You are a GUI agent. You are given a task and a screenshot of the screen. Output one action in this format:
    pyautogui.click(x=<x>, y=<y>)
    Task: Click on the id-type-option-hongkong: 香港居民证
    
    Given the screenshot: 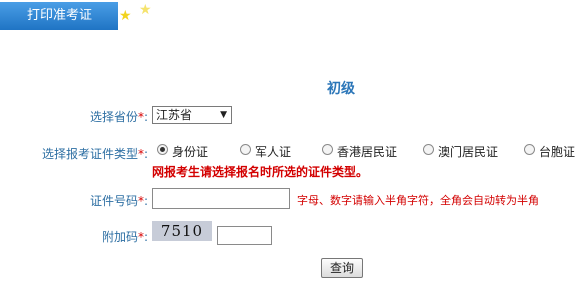 What is the action you would take?
    pyautogui.click(x=359, y=151)
    